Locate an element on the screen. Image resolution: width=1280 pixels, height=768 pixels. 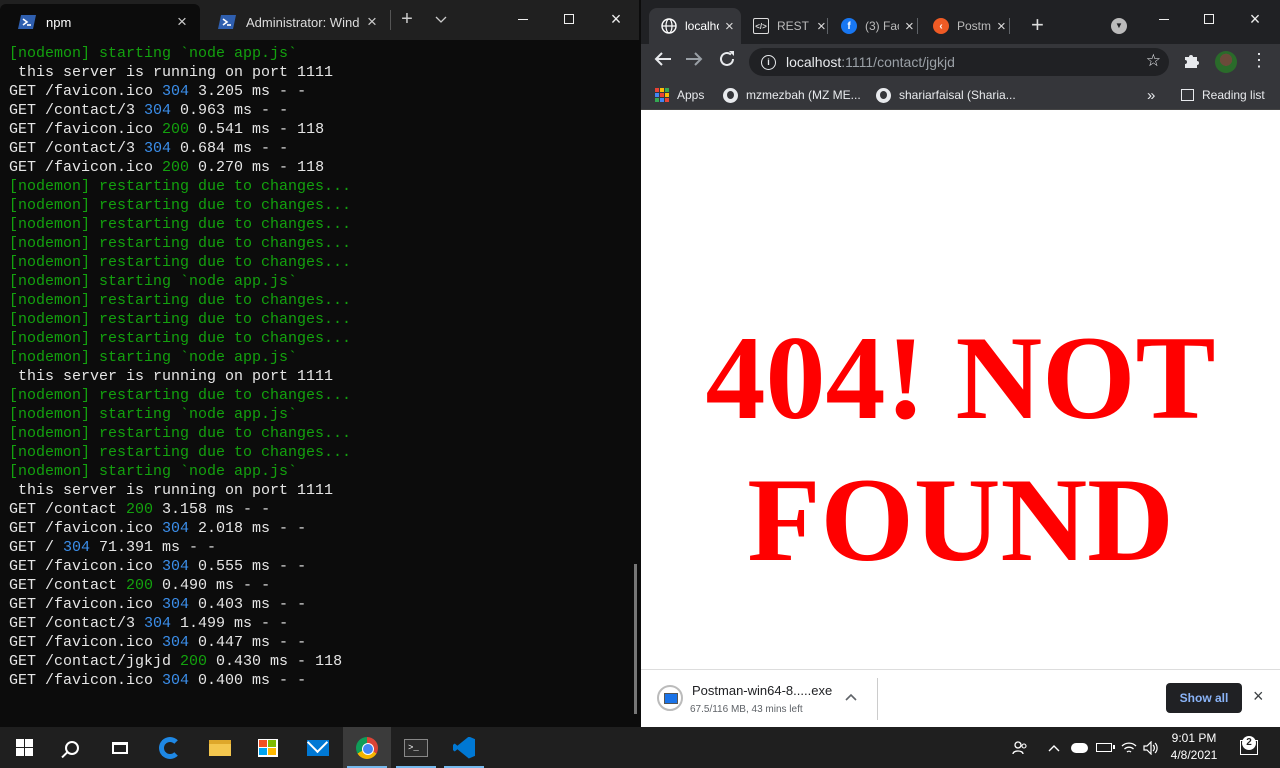
taskbar: >_ 9:01 PM 4/8/2021 2 is located at coordinates (640, 747).